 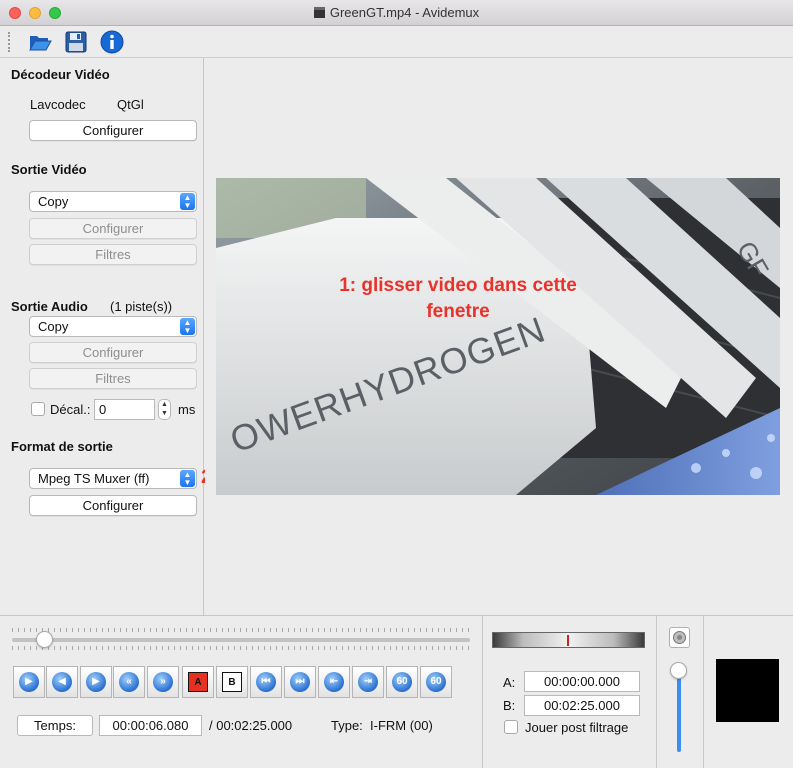 I want to click on video-decoder-heading: Décodeur Vidéo, so click(x=60, y=74).